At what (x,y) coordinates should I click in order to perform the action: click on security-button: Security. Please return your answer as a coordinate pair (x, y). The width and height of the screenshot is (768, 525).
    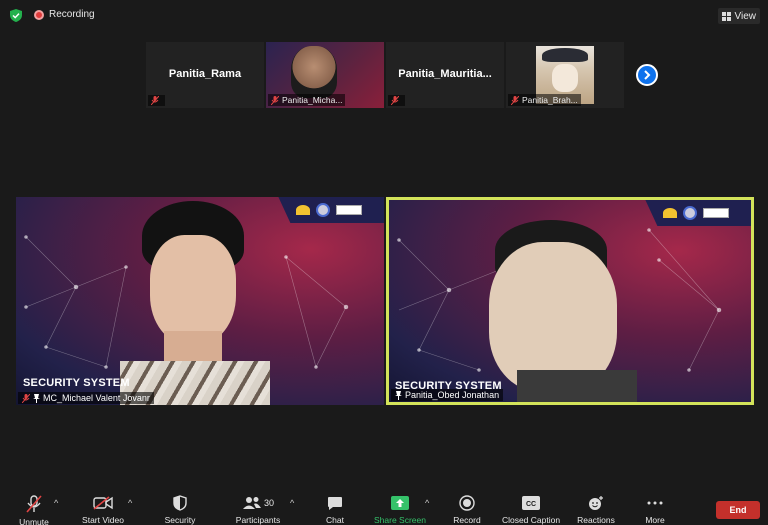
    Looking at the image, I should click on (180, 507).